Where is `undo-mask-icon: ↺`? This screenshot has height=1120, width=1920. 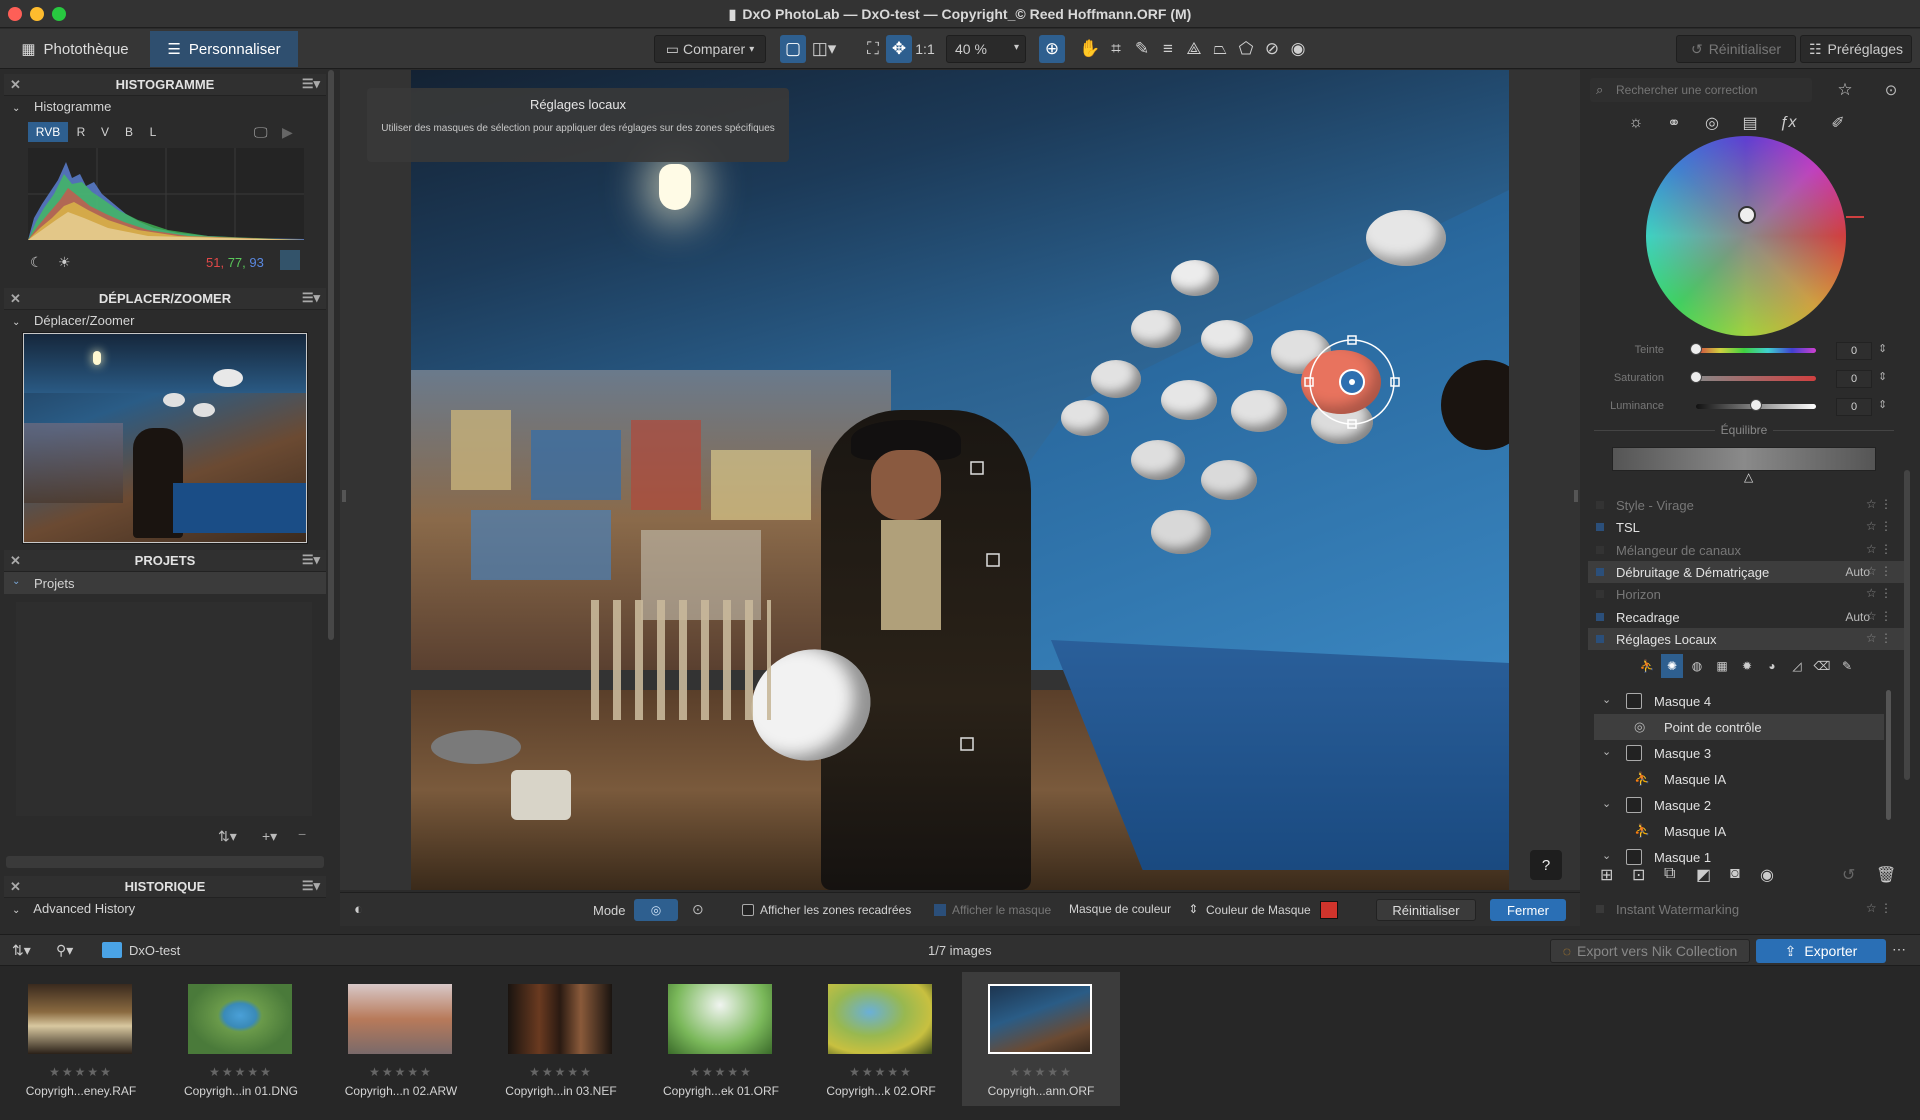
undo-mask-icon: ↺ is located at coordinates (1848, 875).